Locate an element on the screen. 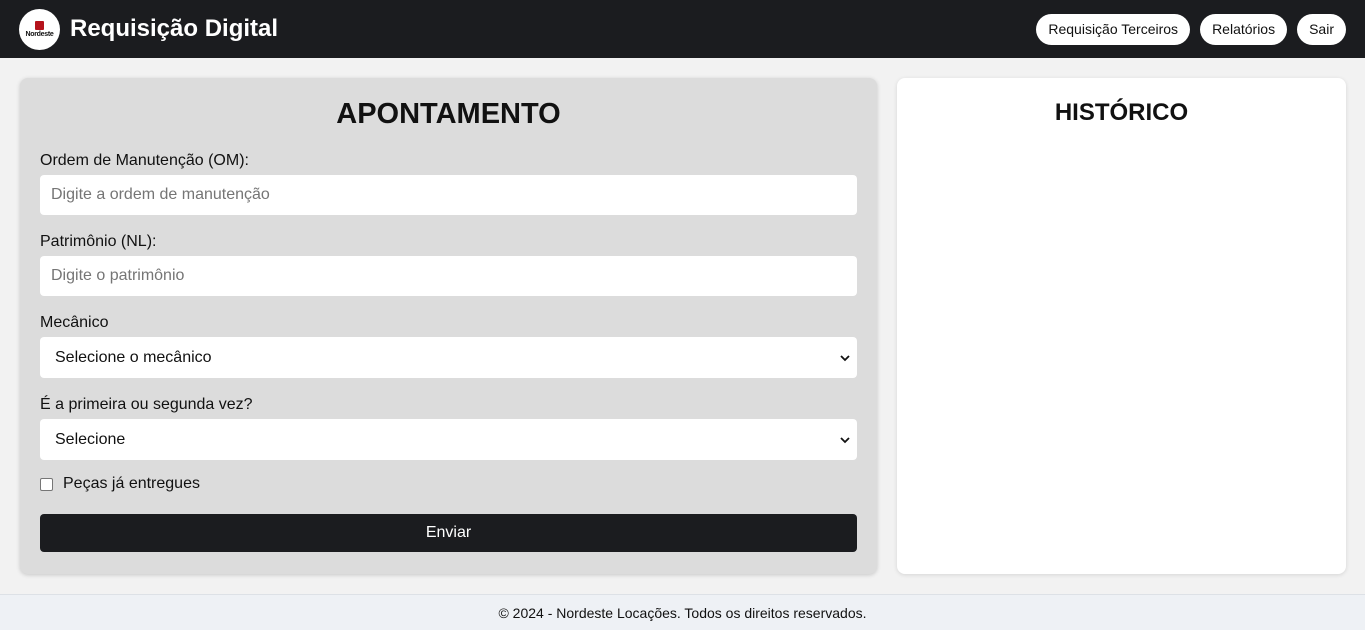  patrimonio-input is located at coordinates (448, 276).